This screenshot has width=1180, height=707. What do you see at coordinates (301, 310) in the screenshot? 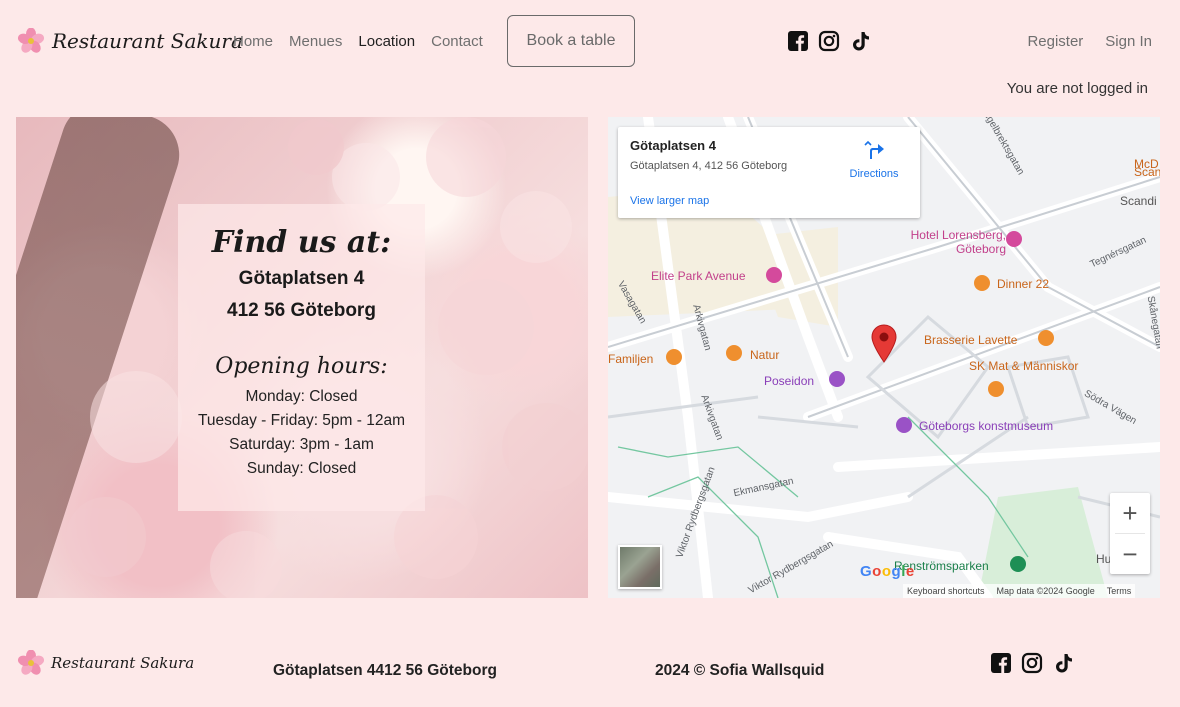
I see `address-line-2: 412 56 Göteborg` at bounding box center [301, 310].